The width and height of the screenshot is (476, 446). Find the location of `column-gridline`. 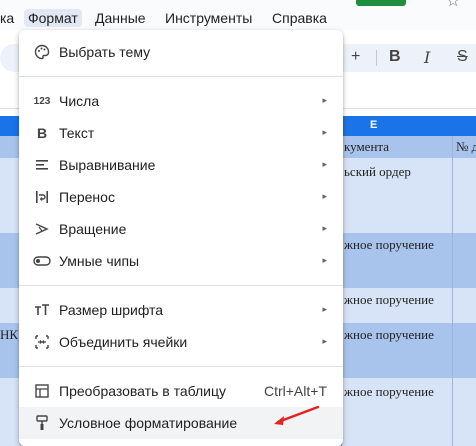

column-gridline is located at coordinates (452, 291).